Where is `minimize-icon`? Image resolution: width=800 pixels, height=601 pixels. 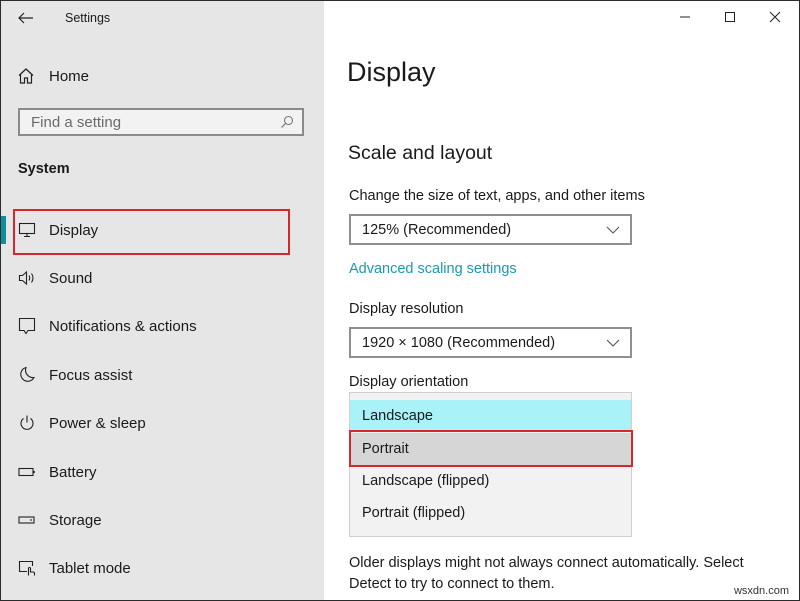 minimize-icon is located at coordinates (685, 17).